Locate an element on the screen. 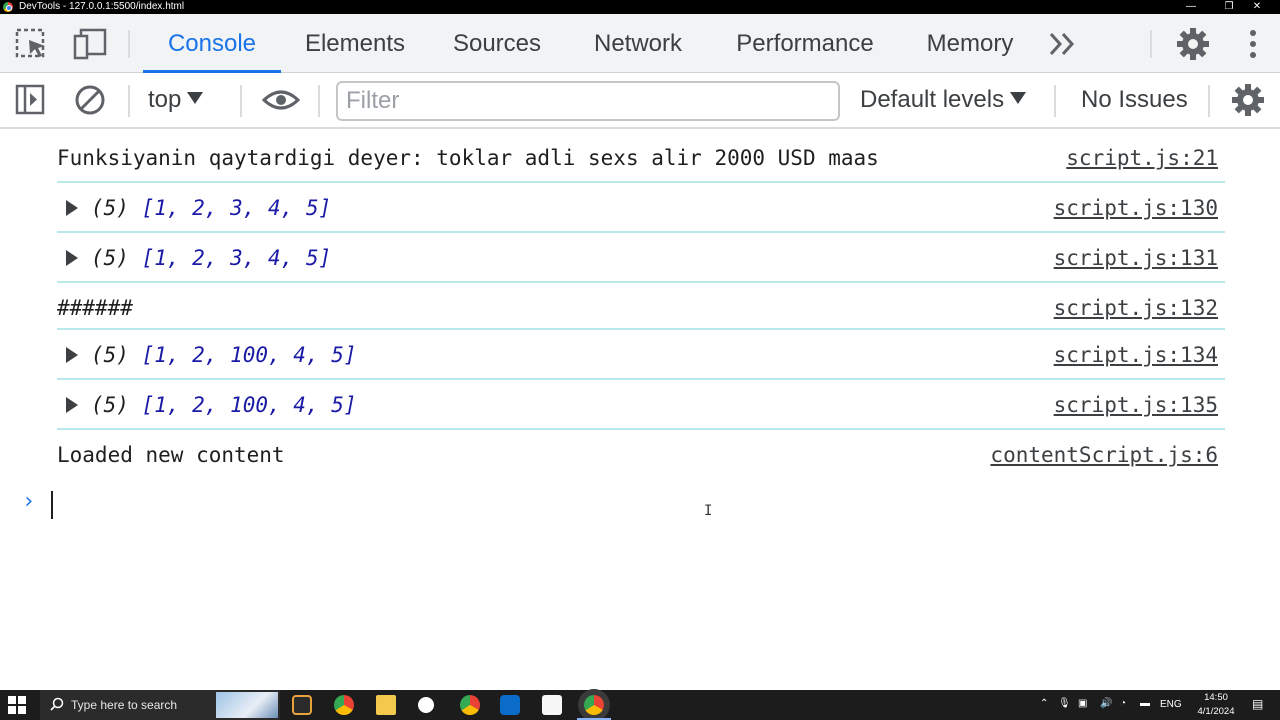 The image size is (1280, 720). notifications-icon: ▤ is located at coordinates (1257, 704).